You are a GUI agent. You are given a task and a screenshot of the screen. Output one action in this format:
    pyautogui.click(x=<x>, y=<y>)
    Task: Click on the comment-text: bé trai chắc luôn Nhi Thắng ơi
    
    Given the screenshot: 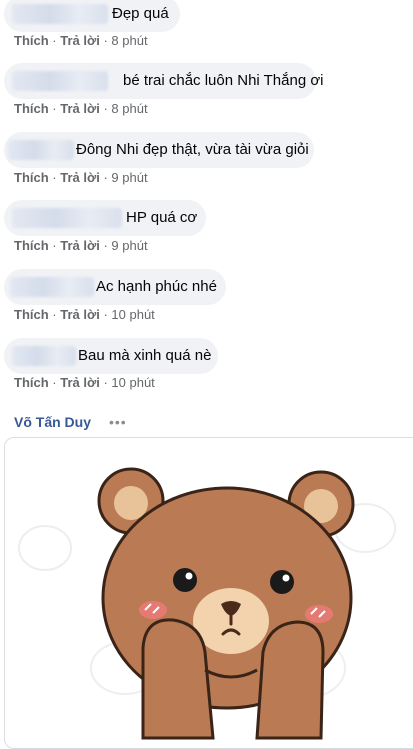 What is the action you would take?
    pyautogui.click(x=223, y=80)
    